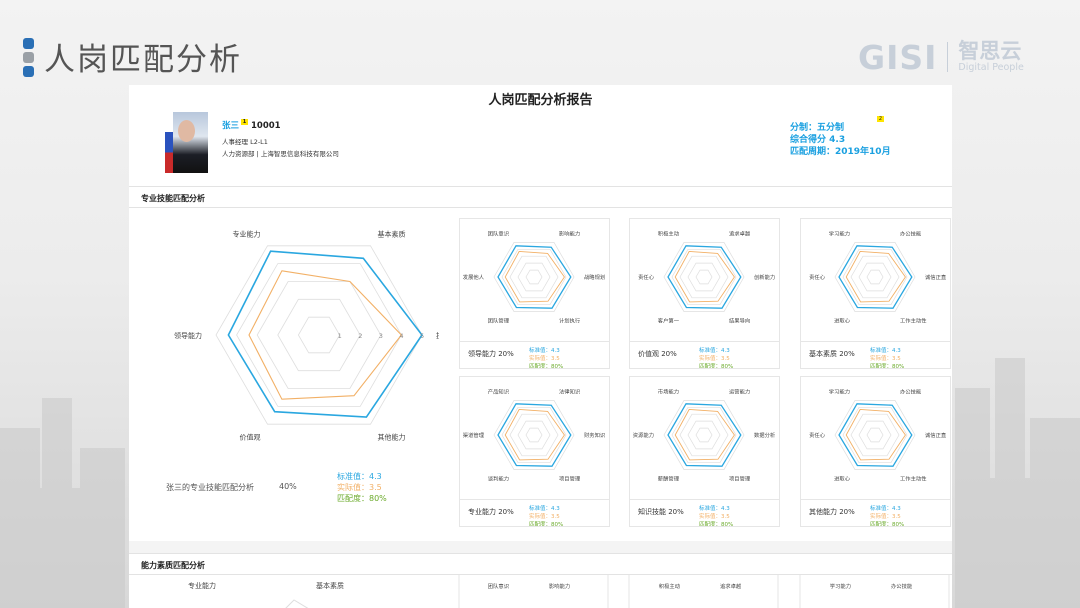  Describe the element at coordinates (265, 126) in the screenshot. I see `employee-id: 10001` at that location.